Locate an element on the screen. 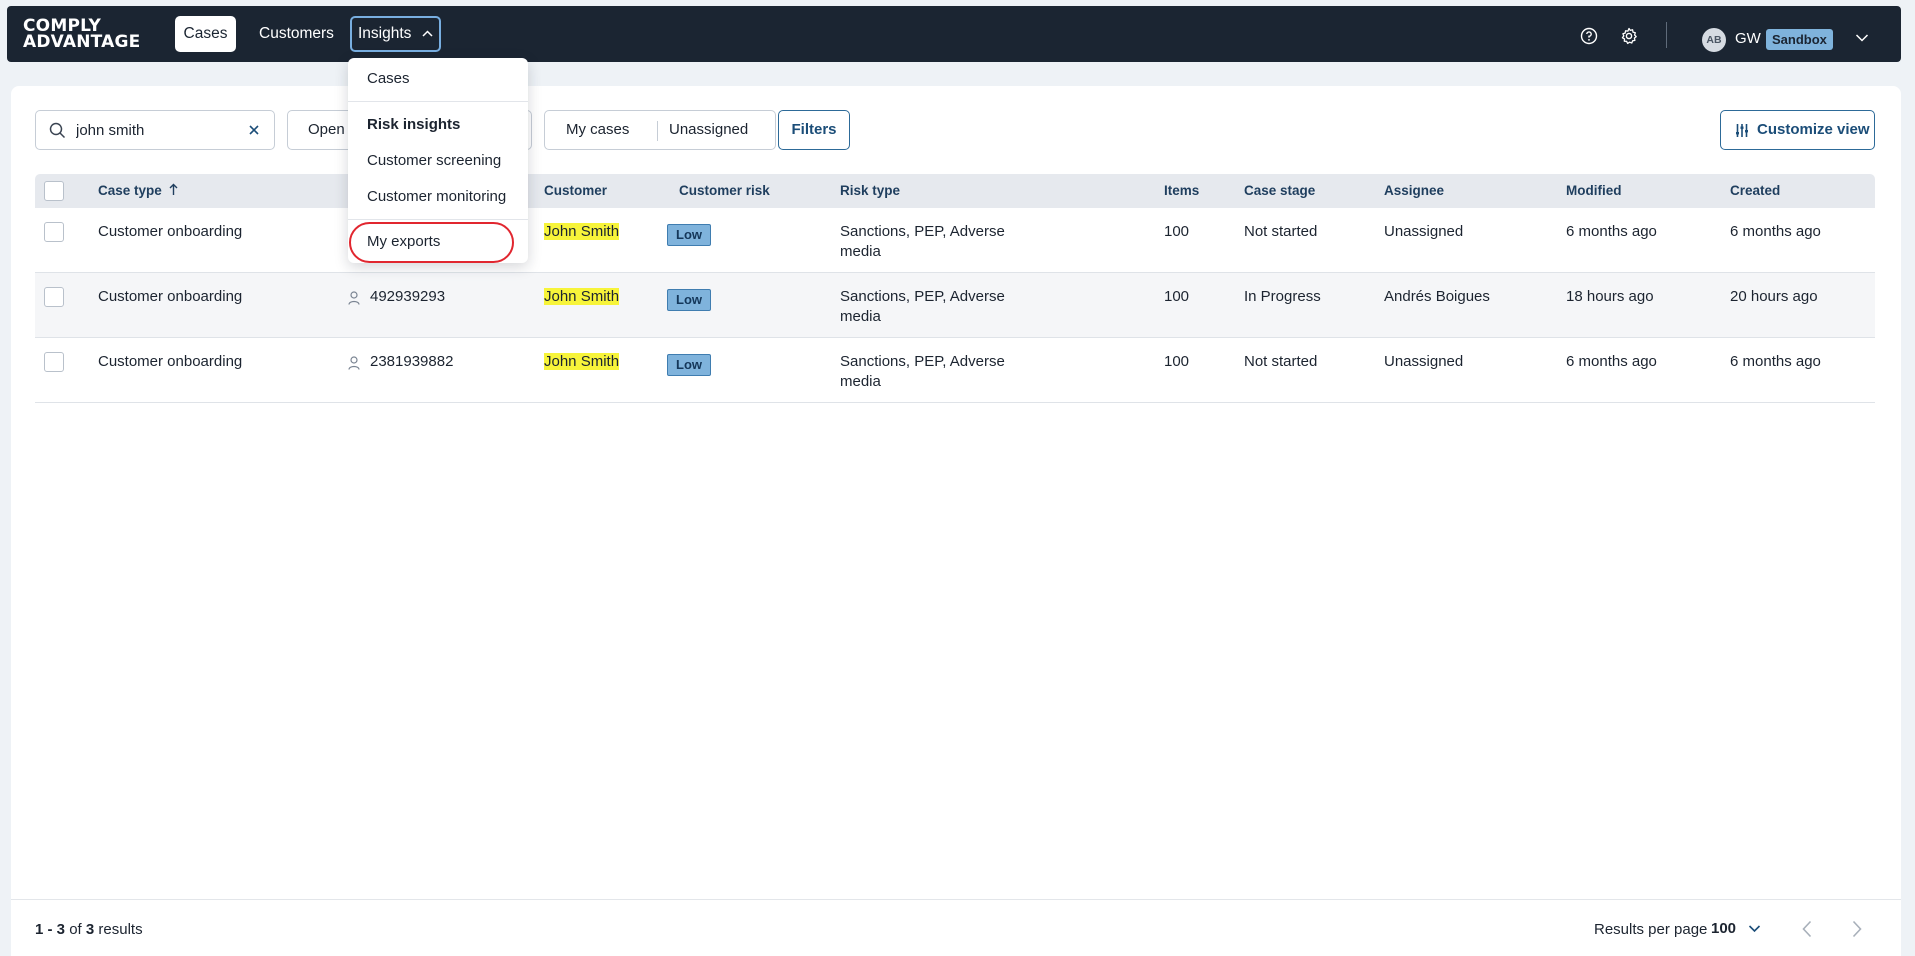 This screenshot has width=1915, height=956. nav-divider is located at coordinates (1666, 35).